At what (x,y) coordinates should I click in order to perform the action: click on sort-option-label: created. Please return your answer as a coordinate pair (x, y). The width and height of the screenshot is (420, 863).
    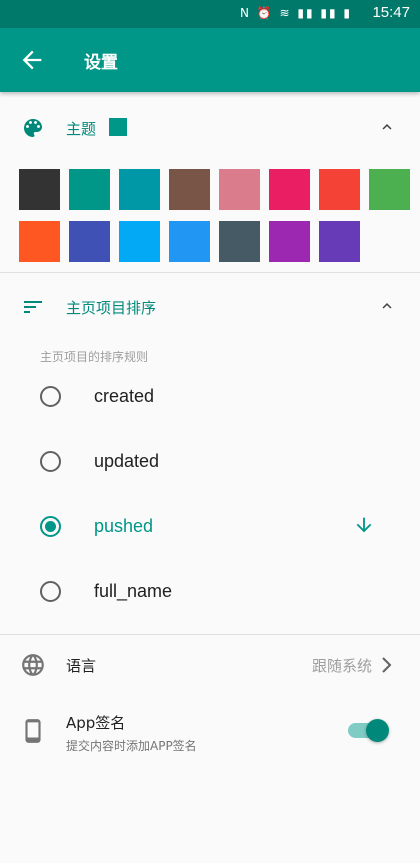
    Looking at the image, I should click on (124, 396).